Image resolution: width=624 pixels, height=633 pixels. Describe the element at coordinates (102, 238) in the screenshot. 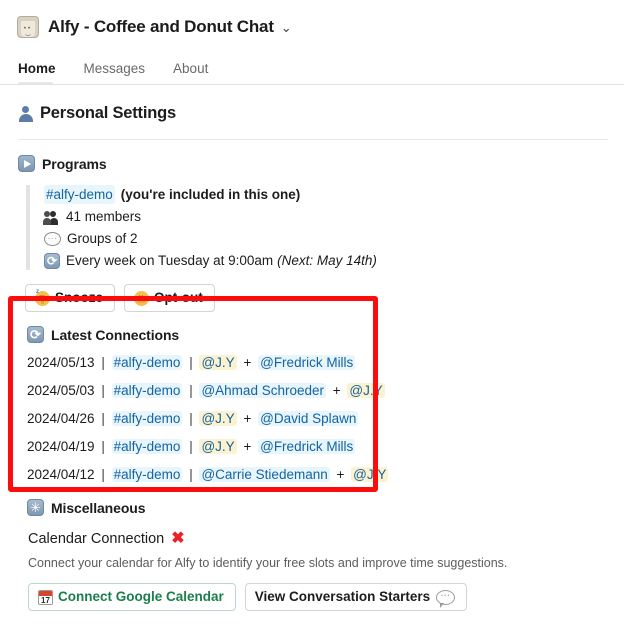

I see `group-size: Groups of 2` at that location.